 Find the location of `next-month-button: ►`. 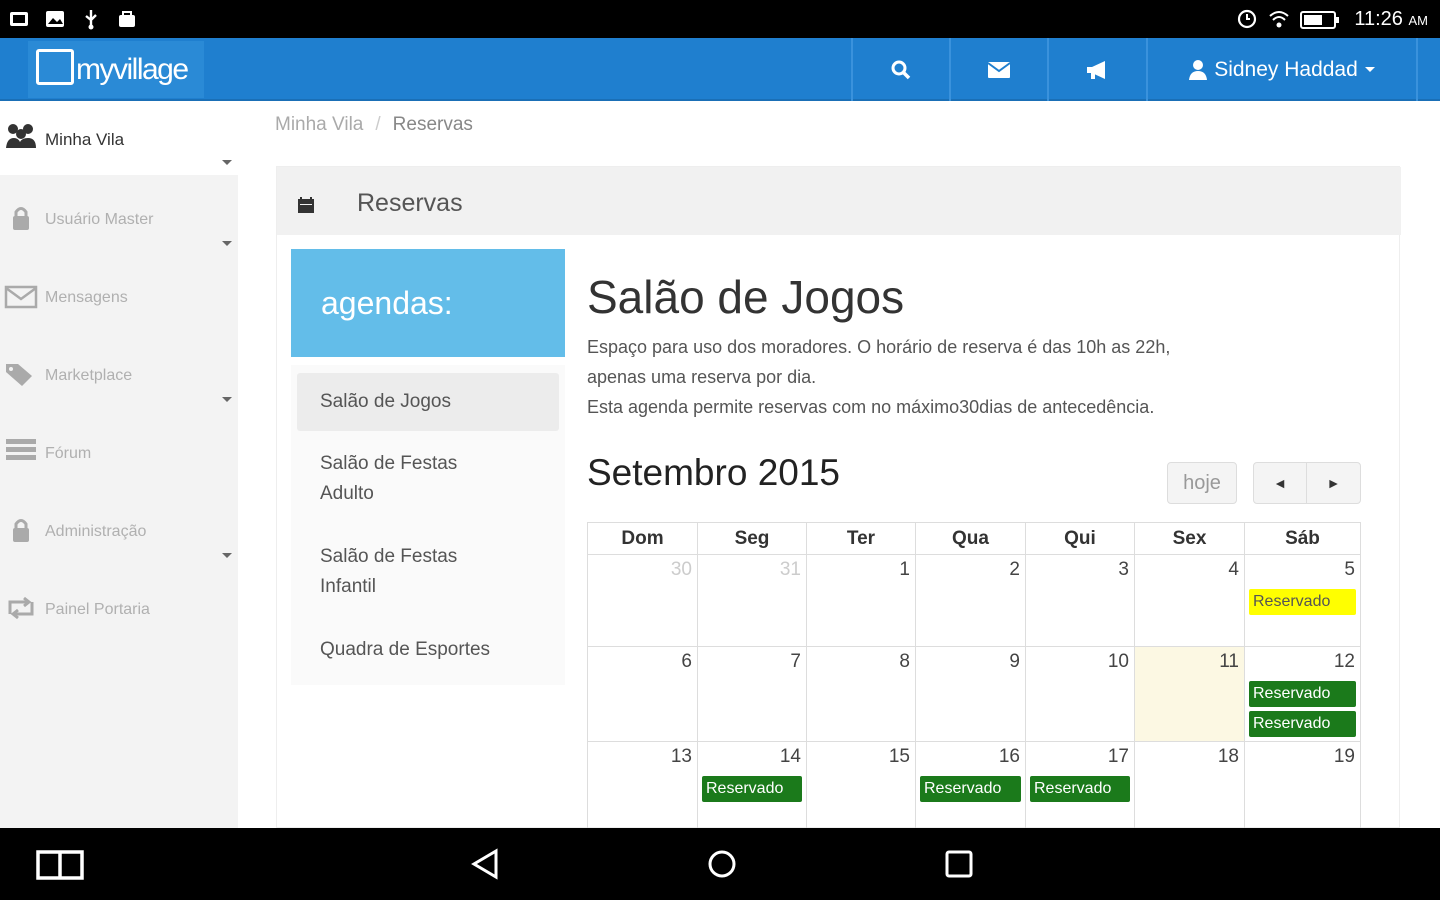

next-month-button: ► is located at coordinates (1333, 483).